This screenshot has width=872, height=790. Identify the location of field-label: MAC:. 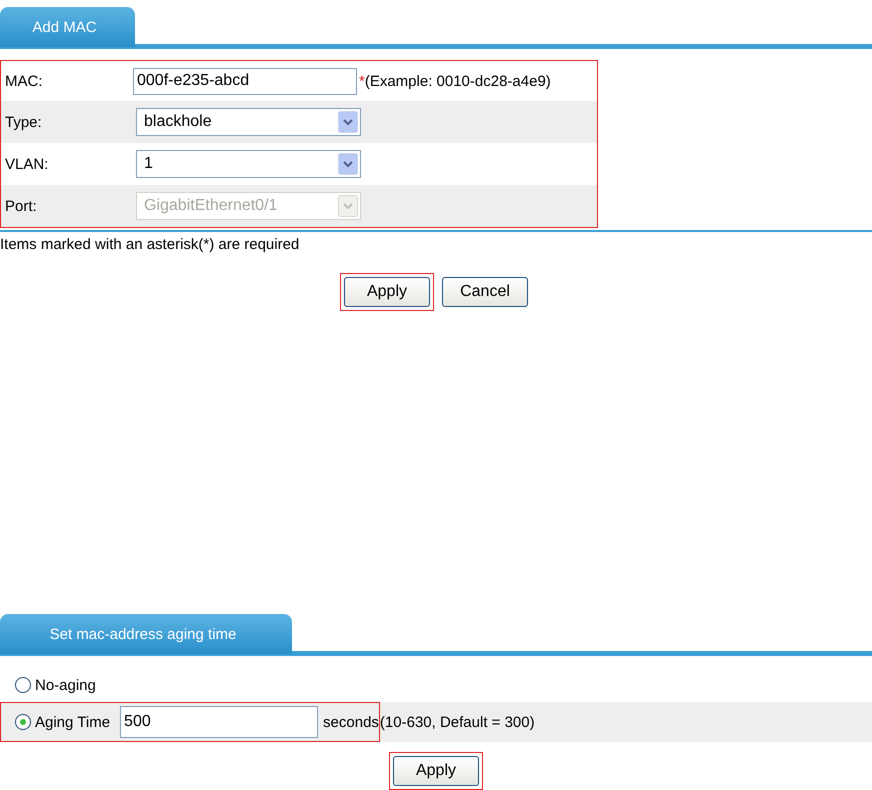
(24, 81).